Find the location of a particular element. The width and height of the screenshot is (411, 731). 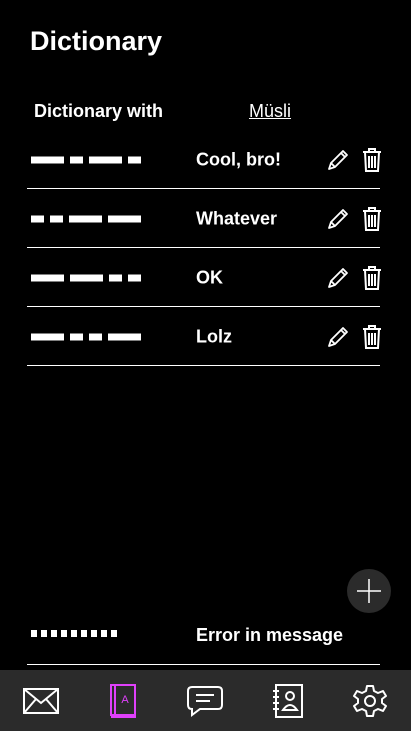

dictionary-entry: Cool, bro! is located at coordinates (204, 160).